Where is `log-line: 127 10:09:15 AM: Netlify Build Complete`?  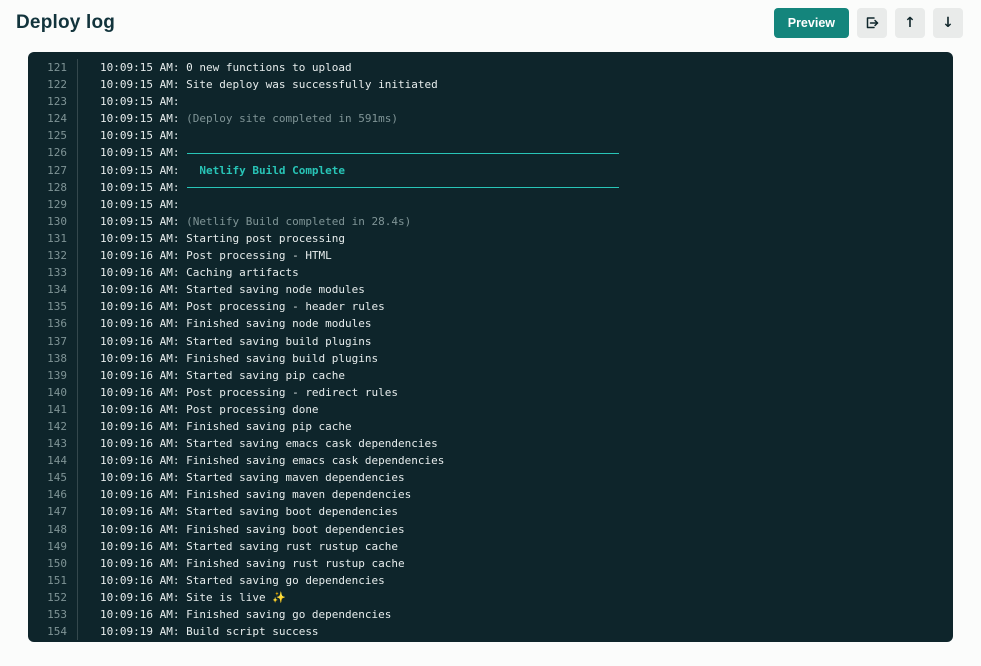
log-line: 127 10:09:15 AM: Netlify Build Complete is located at coordinates (490, 170).